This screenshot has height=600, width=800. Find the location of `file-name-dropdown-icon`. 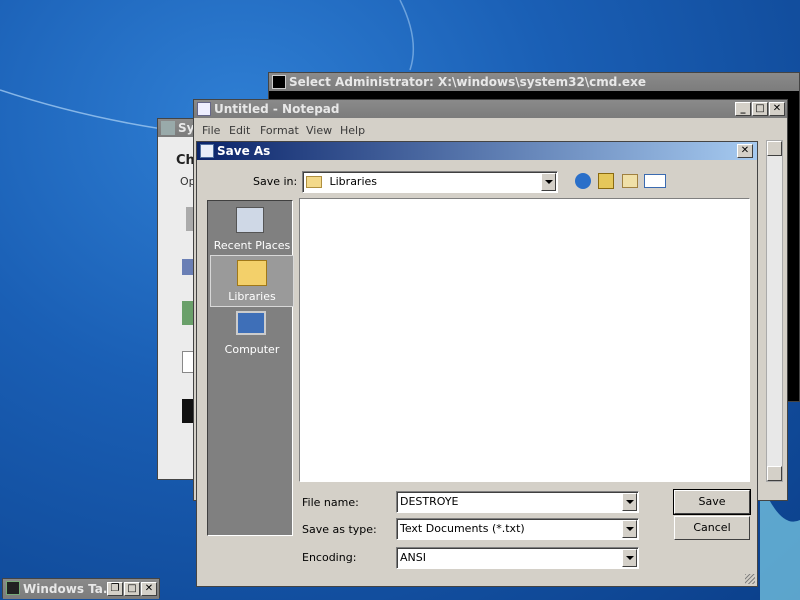

file-name-dropdown-icon is located at coordinates (629, 502).